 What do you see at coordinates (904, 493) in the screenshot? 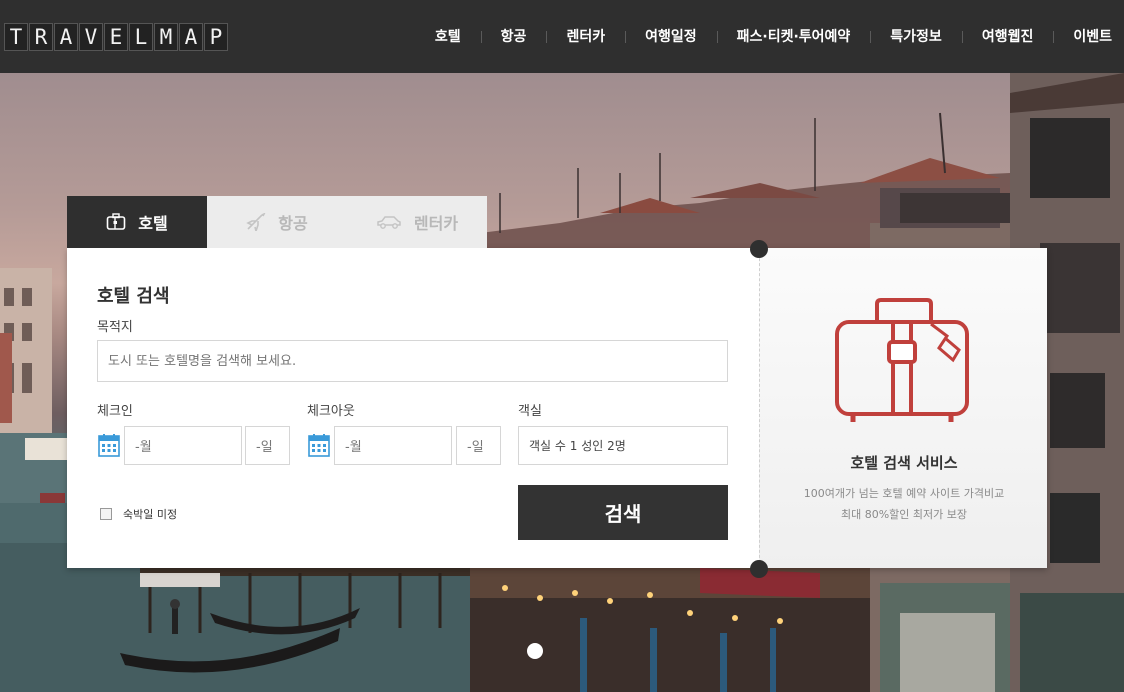
I see `service-desc-line1: 100여개가 넘는 호텔 예약 사이트 가격비교` at bounding box center [904, 493].